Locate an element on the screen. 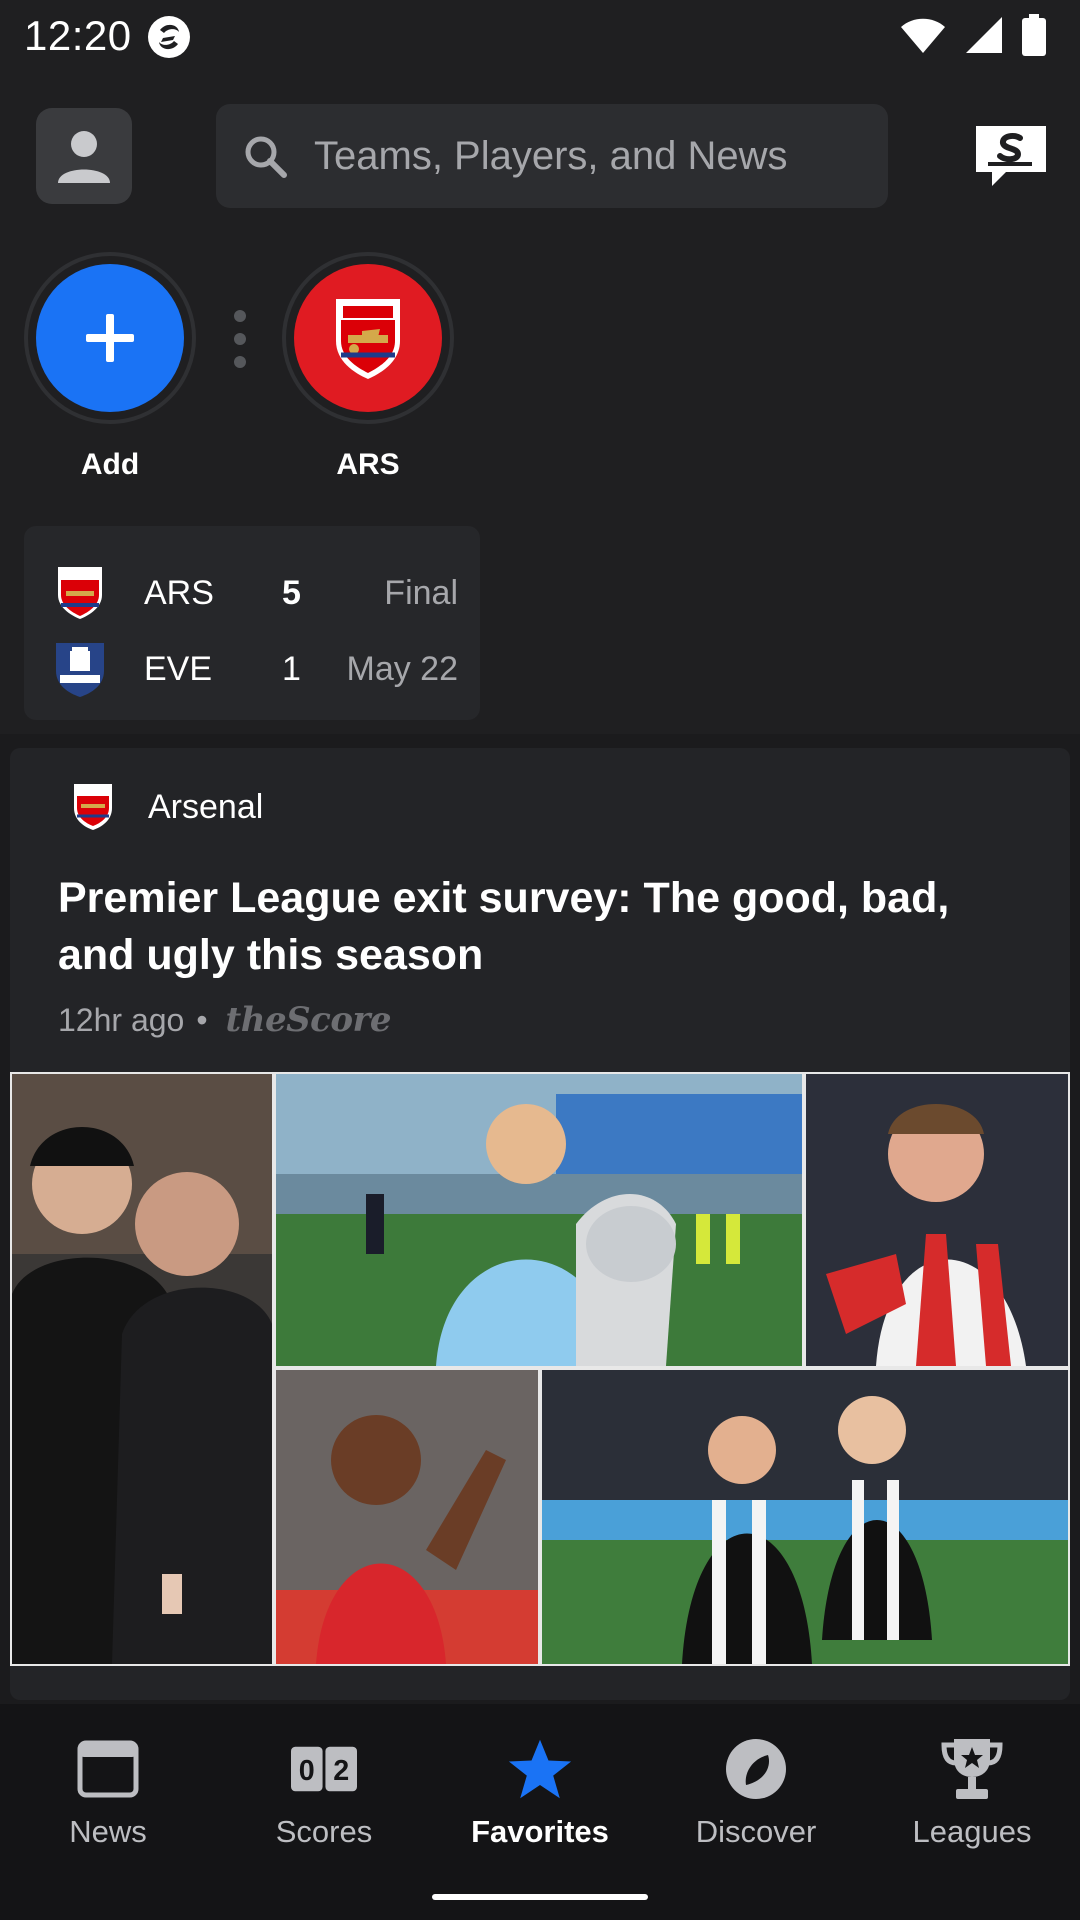  nav-news: News is located at coordinates (108, 1793).